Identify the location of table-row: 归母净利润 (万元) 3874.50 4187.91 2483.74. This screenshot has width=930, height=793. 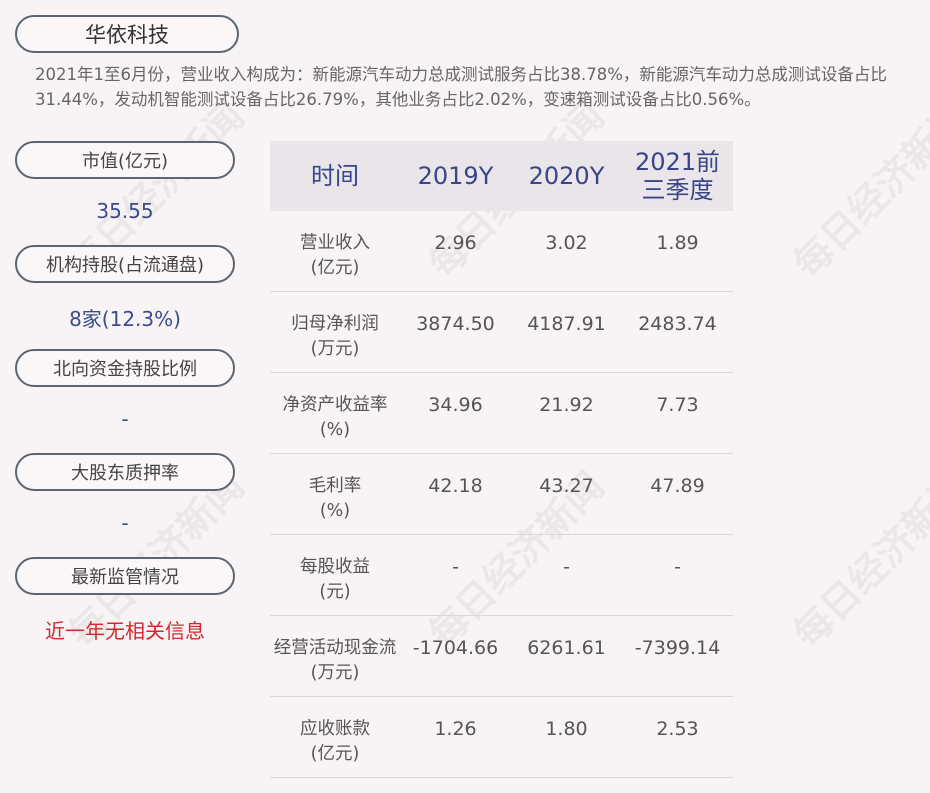
(501, 332).